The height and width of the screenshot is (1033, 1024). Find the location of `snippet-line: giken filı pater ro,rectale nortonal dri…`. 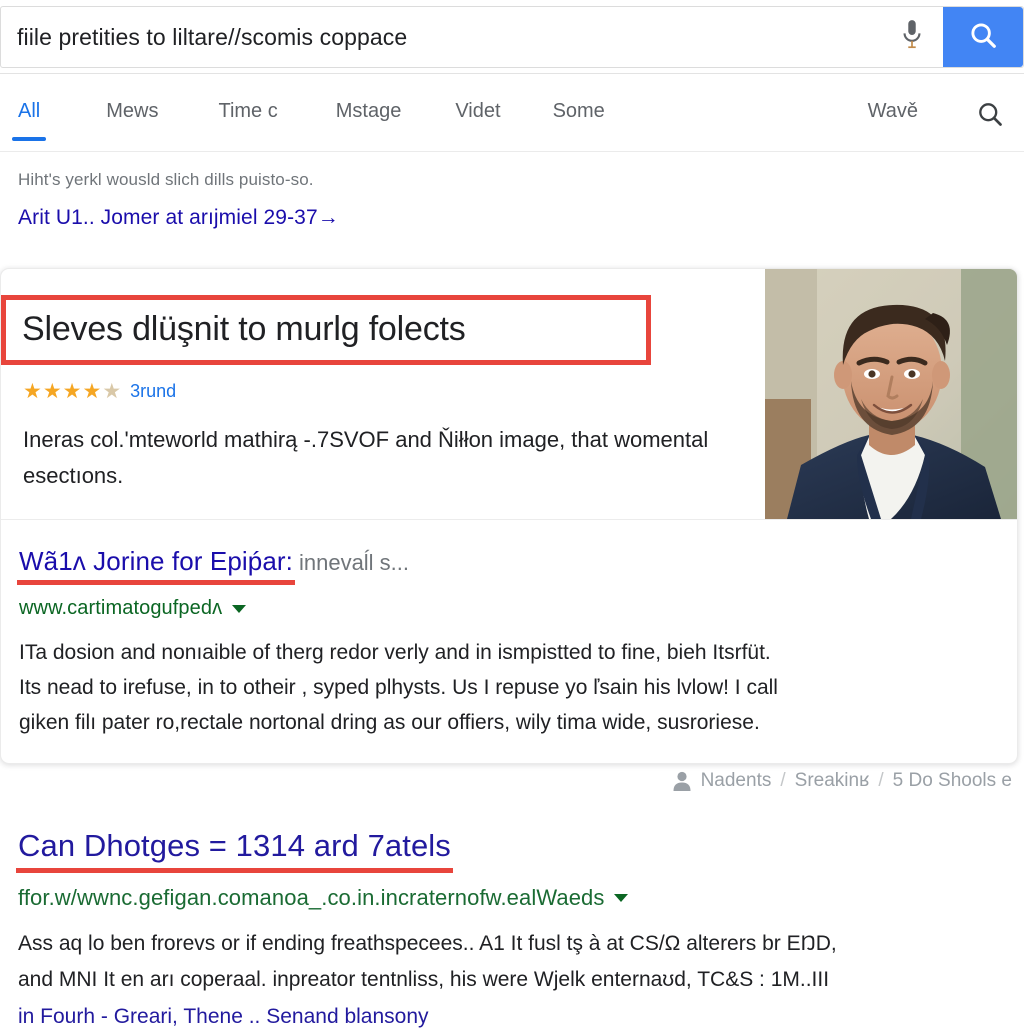

snippet-line: giken filı pater ro,rectale nortonal dri… is located at coordinates (389, 722).